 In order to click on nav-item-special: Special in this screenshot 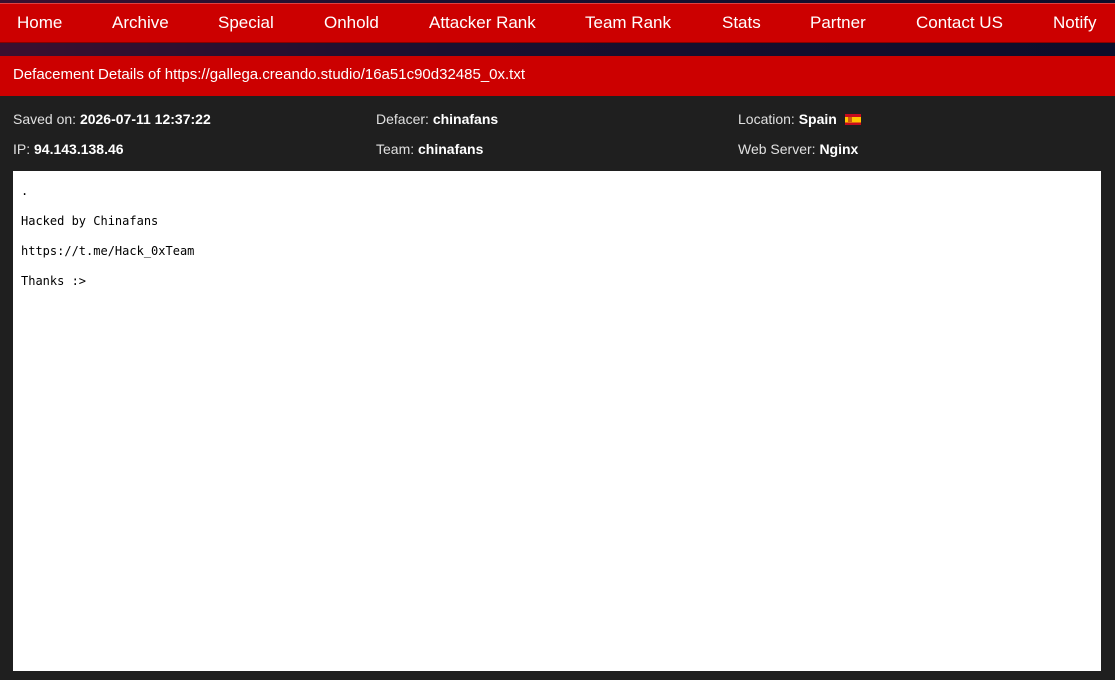, I will do `click(246, 24)`.